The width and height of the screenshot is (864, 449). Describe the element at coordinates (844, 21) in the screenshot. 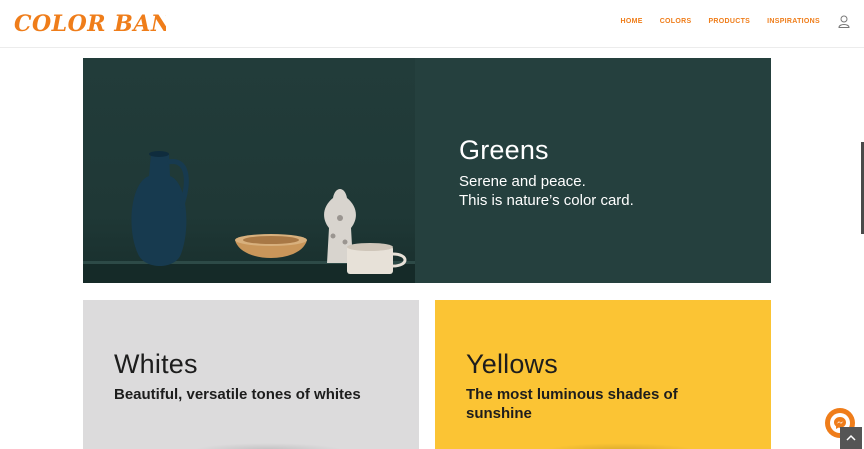

I see `user-icon` at that location.